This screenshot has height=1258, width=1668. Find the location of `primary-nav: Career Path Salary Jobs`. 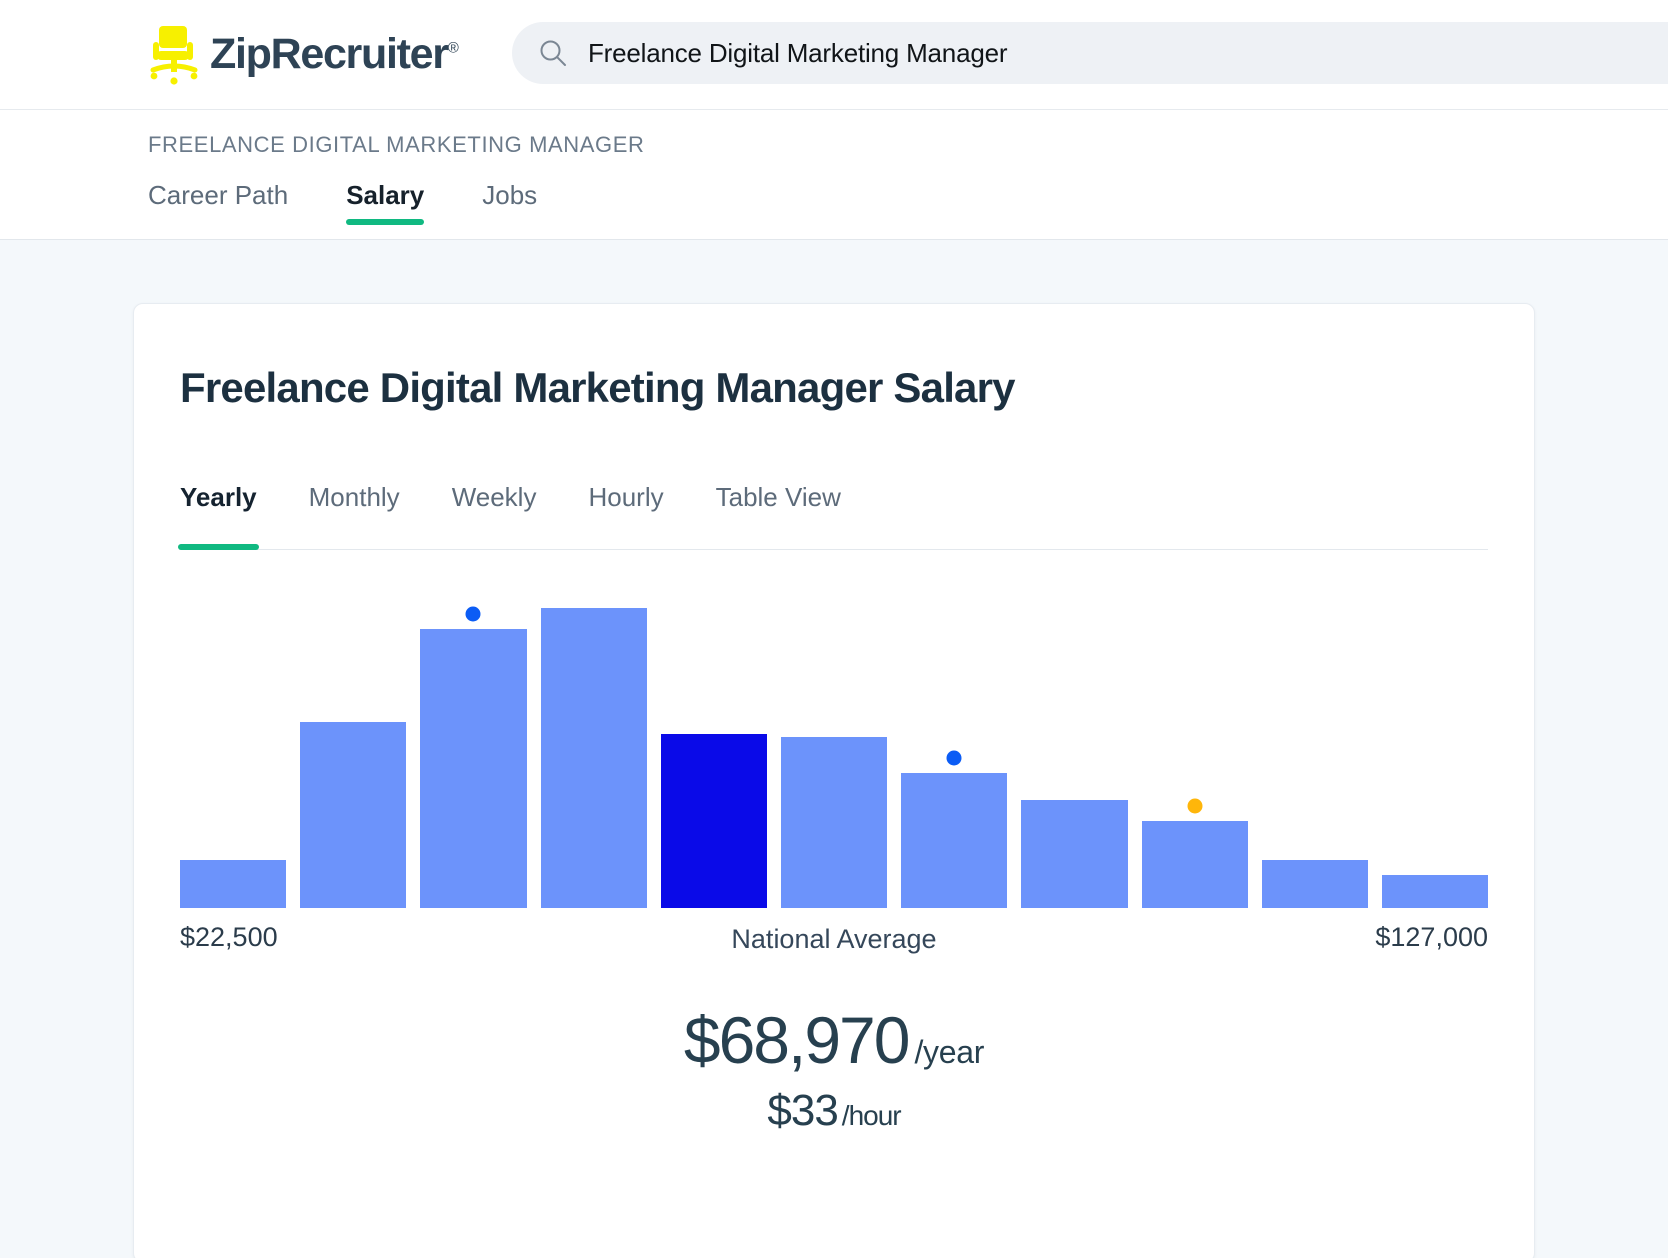

primary-nav: Career Path Salary Jobs is located at coordinates (908, 202).